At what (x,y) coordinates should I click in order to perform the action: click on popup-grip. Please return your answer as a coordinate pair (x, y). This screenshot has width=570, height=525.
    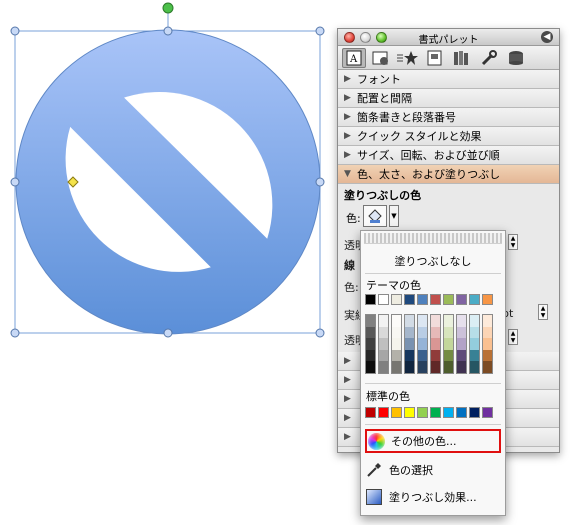
    Looking at the image, I should click on (433, 238).